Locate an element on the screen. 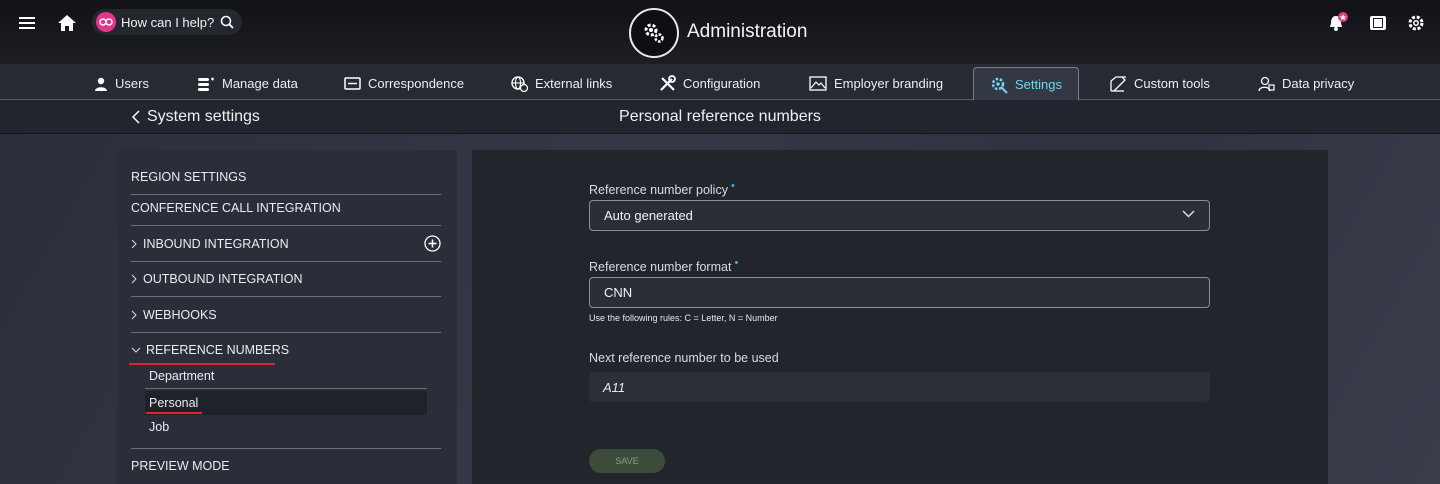  nav-label: Users is located at coordinates (132, 83).